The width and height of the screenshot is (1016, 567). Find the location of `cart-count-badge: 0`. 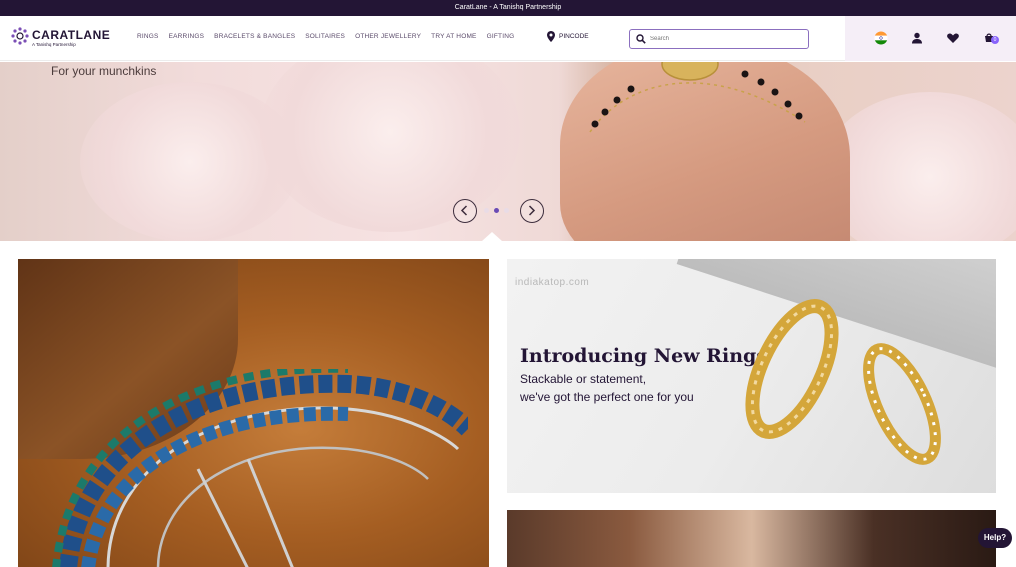

cart-count-badge: 0 is located at coordinates (995, 40).